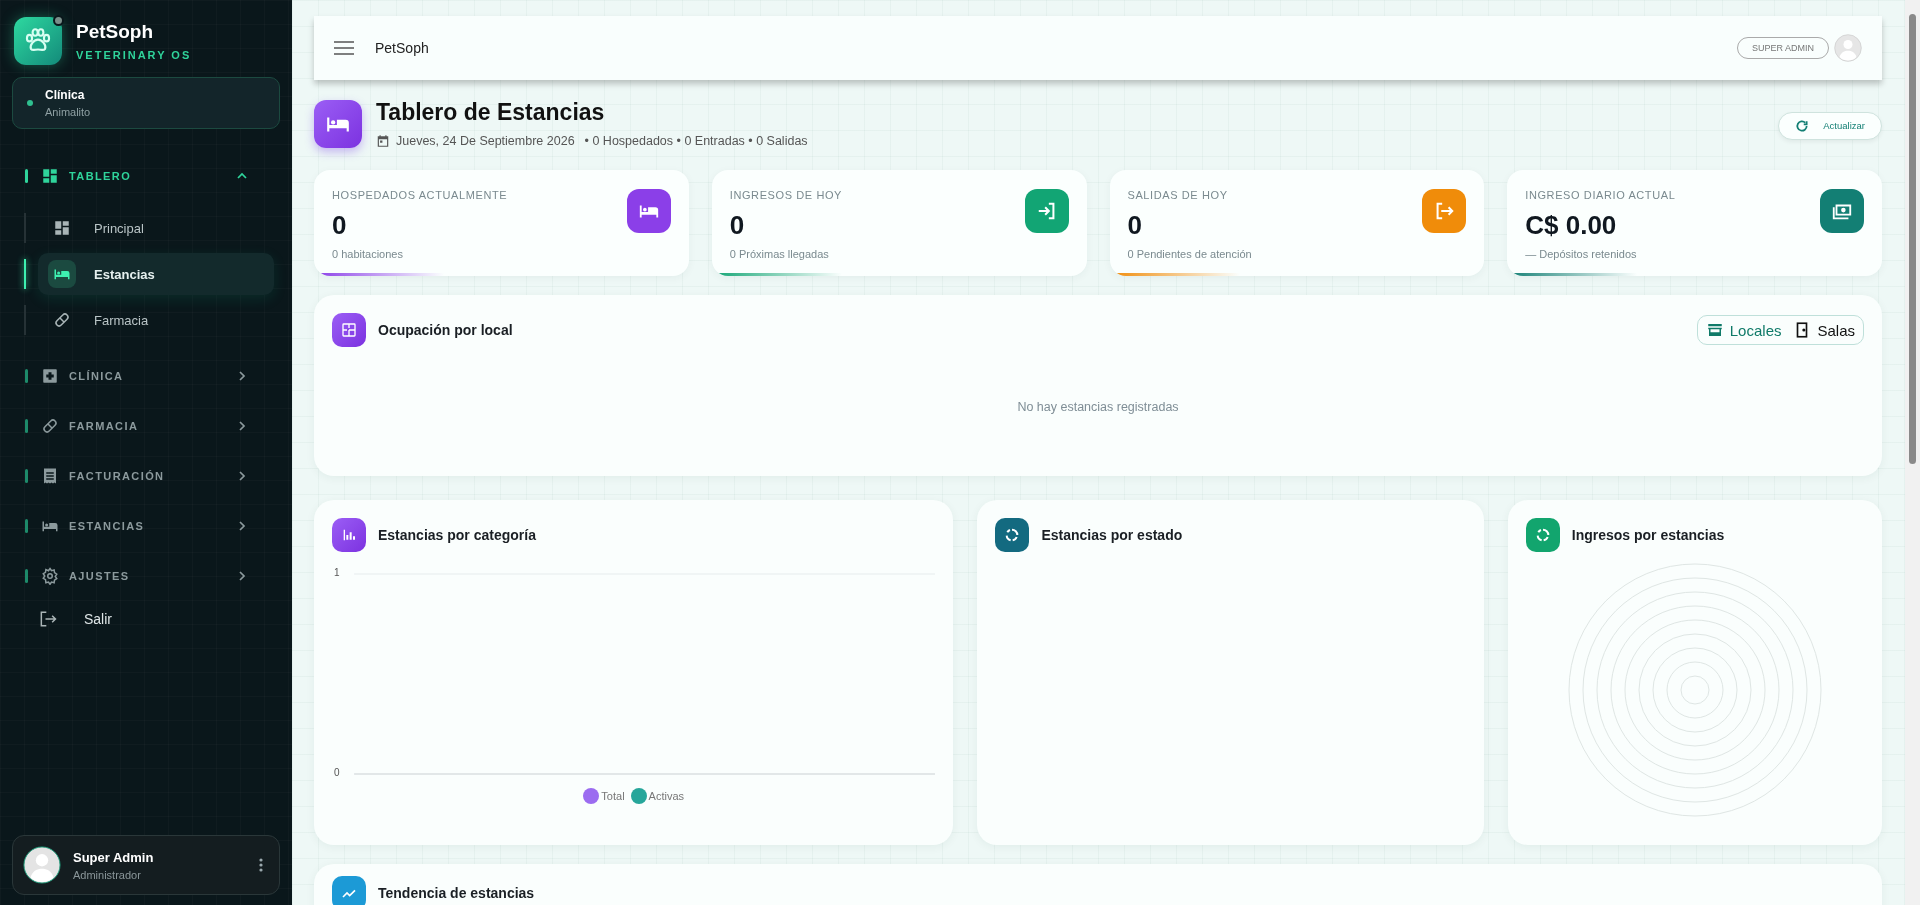 The height and width of the screenshot is (905, 1920). Describe the element at coordinates (1571, 225) in the screenshot. I see `stat-value: C$ 0.00` at that location.